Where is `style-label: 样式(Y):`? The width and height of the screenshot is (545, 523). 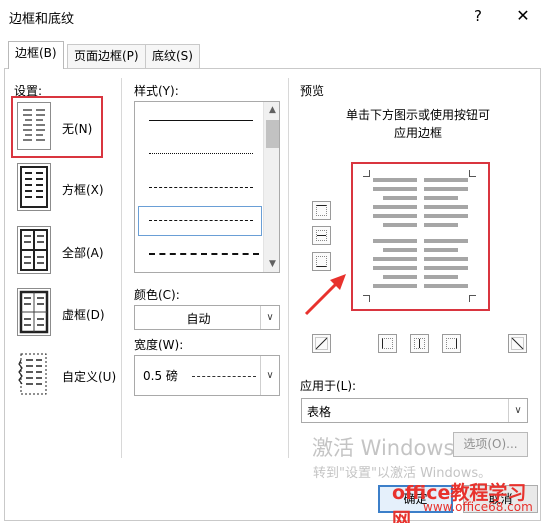
style-label: 样式(Y): is located at coordinates (156, 91).